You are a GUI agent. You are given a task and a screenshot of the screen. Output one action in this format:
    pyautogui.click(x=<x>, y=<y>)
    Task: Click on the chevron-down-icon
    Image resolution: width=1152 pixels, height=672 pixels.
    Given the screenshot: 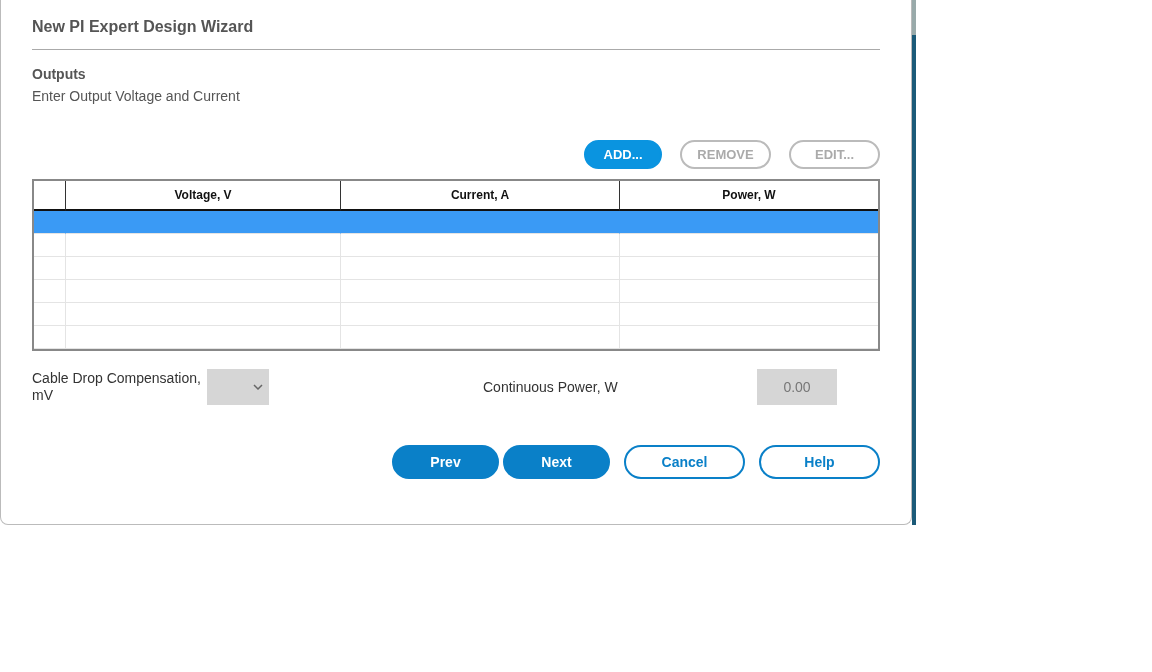 What is the action you would take?
    pyautogui.click(x=258, y=387)
    